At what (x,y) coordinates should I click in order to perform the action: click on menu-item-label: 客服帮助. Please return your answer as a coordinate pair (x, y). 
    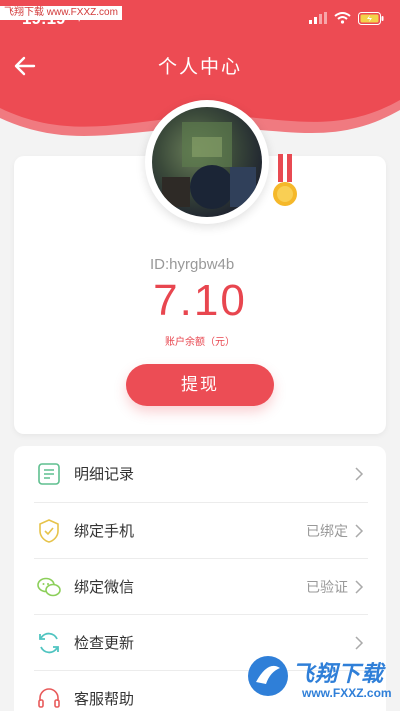
    Looking at the image, I should click on (104, 699).